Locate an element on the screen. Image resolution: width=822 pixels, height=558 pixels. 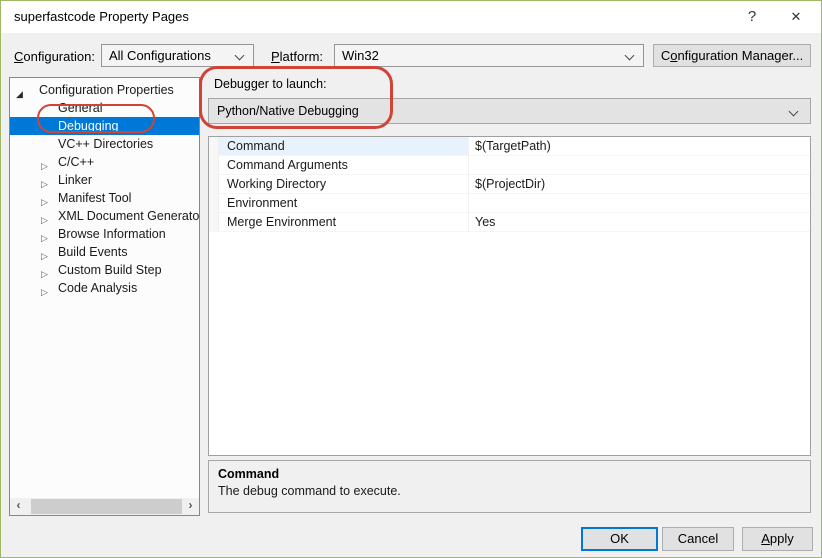
tree-item-manifest-tool: ▷ Manifest Tool is located at coordinates (104, 198).